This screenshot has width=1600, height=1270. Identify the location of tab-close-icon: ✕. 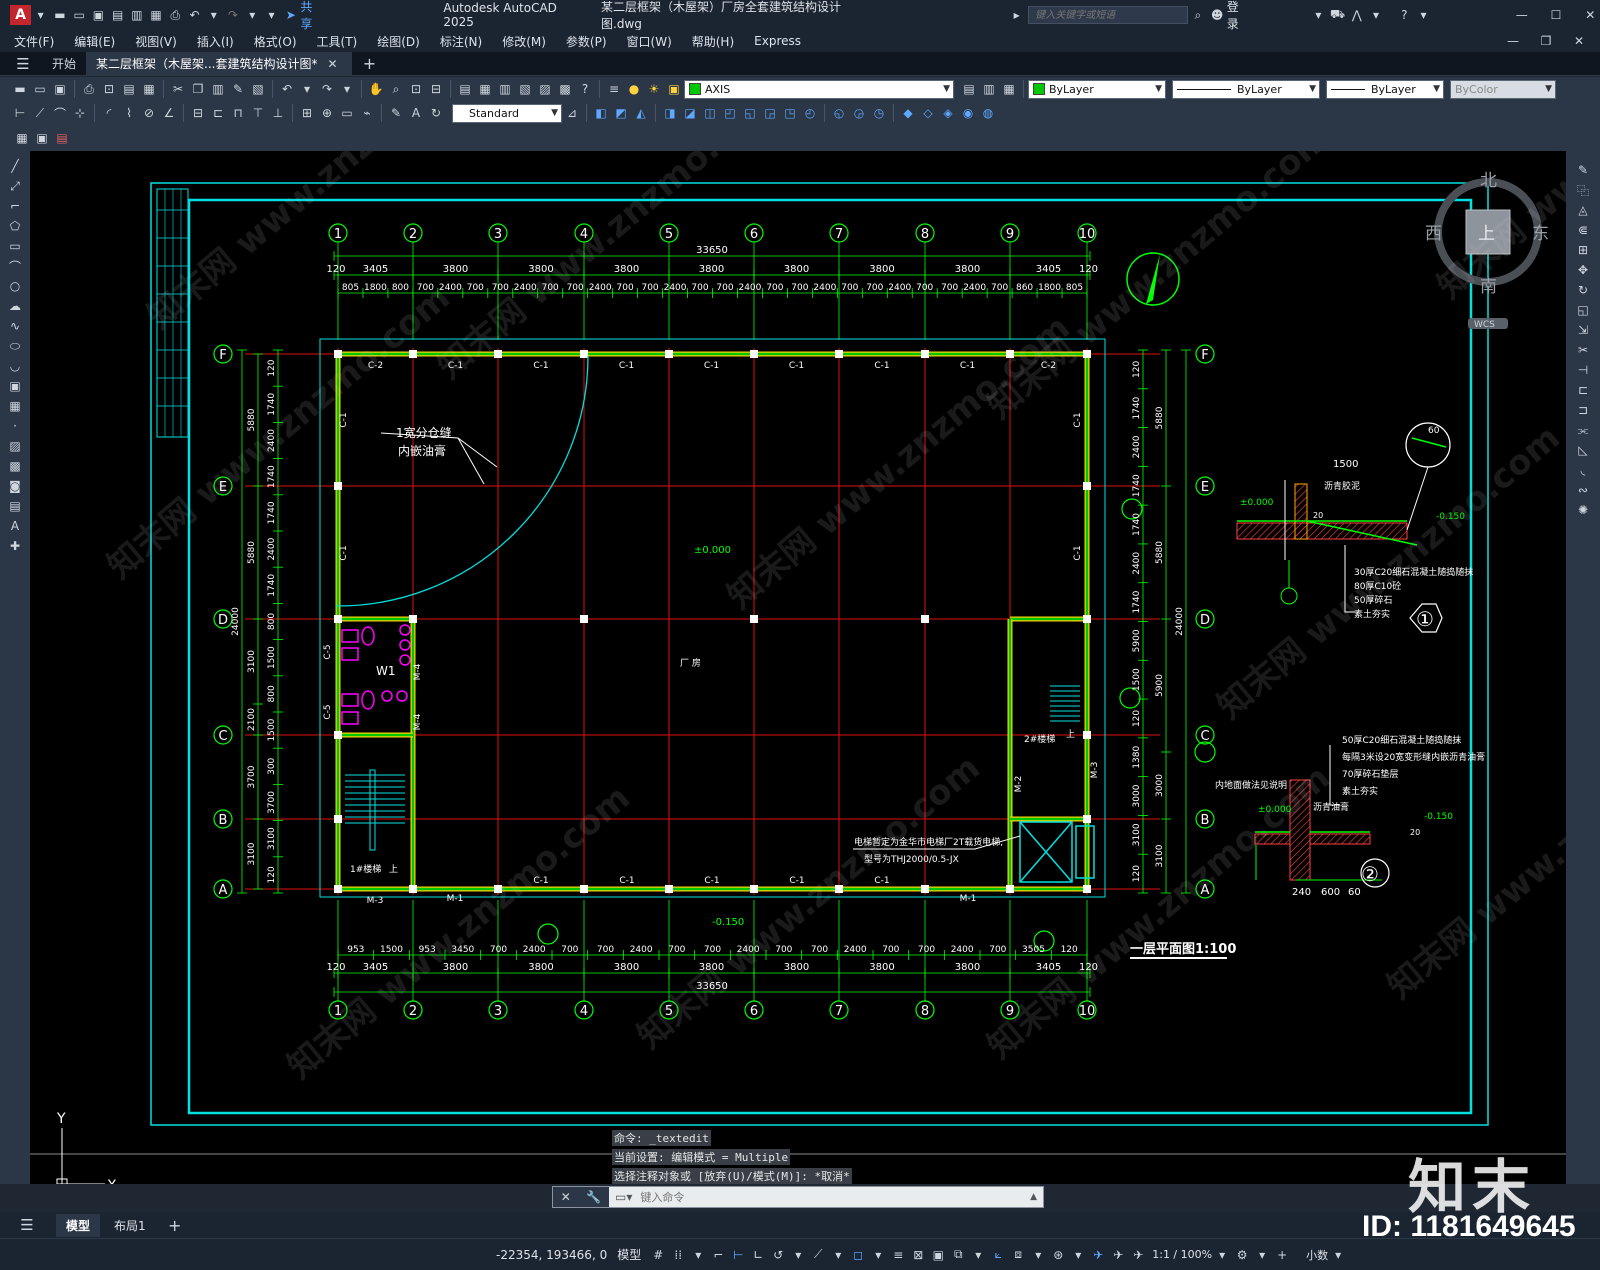
(332, 64).